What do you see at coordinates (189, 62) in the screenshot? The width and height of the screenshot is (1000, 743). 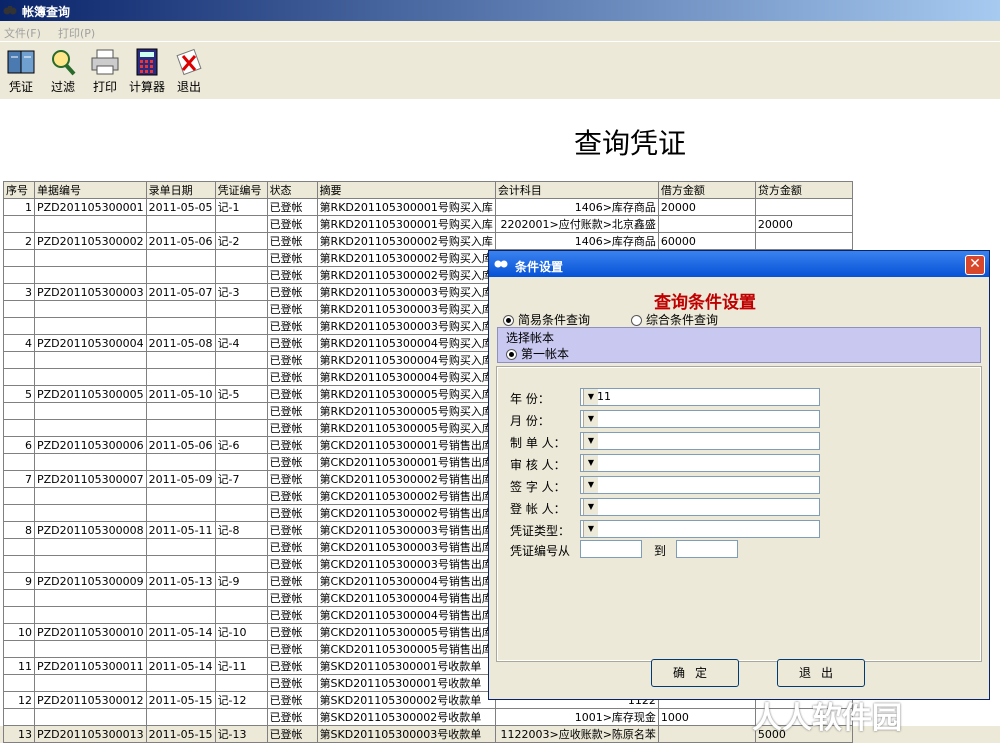 I see `exit-icon` at bounding box center [189, 62].